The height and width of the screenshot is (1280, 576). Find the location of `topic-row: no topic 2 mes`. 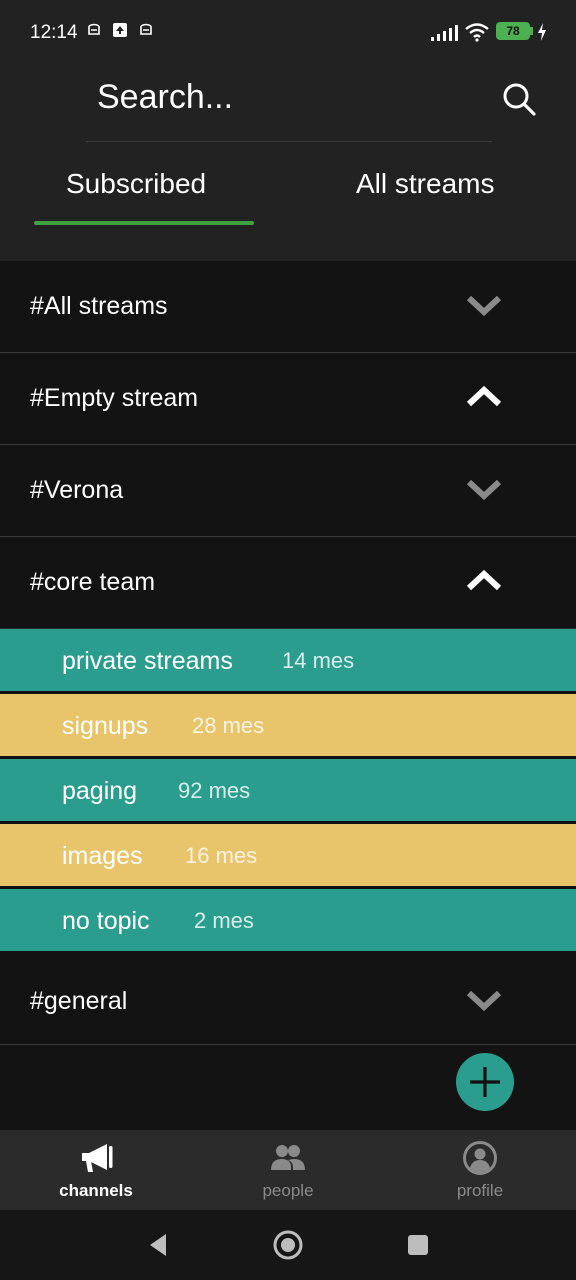

topic-row: no topic 2 mes is located at coordinates (288, 920).